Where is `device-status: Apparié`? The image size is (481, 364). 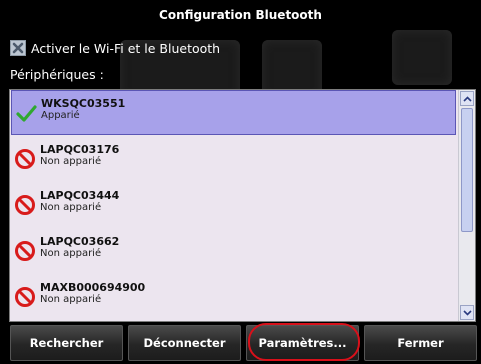
device-status: Apparié is located at coordinates (60, 115).